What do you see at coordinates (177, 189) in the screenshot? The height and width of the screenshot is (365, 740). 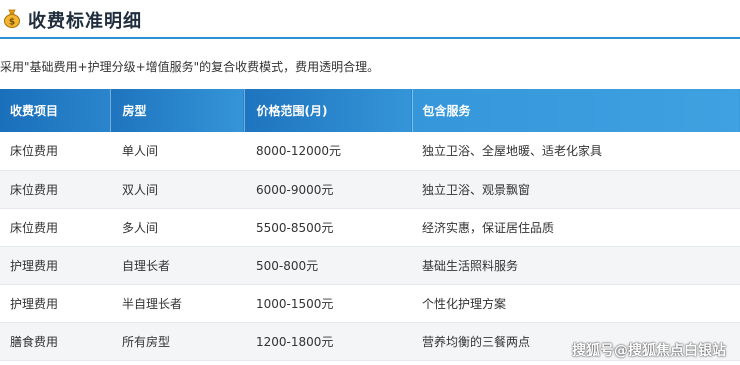 I see `room-type-cell: 双人间` at bounding box center [177, 189].